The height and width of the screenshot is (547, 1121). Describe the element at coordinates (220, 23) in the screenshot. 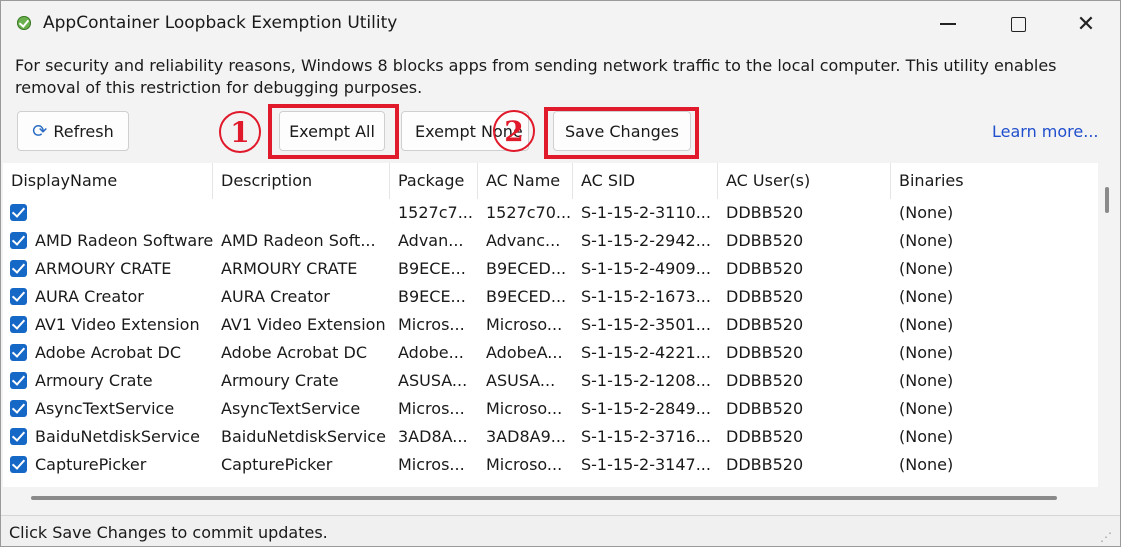

I see `window-title: AppContainer Loopback Exemption Utility` at that location.